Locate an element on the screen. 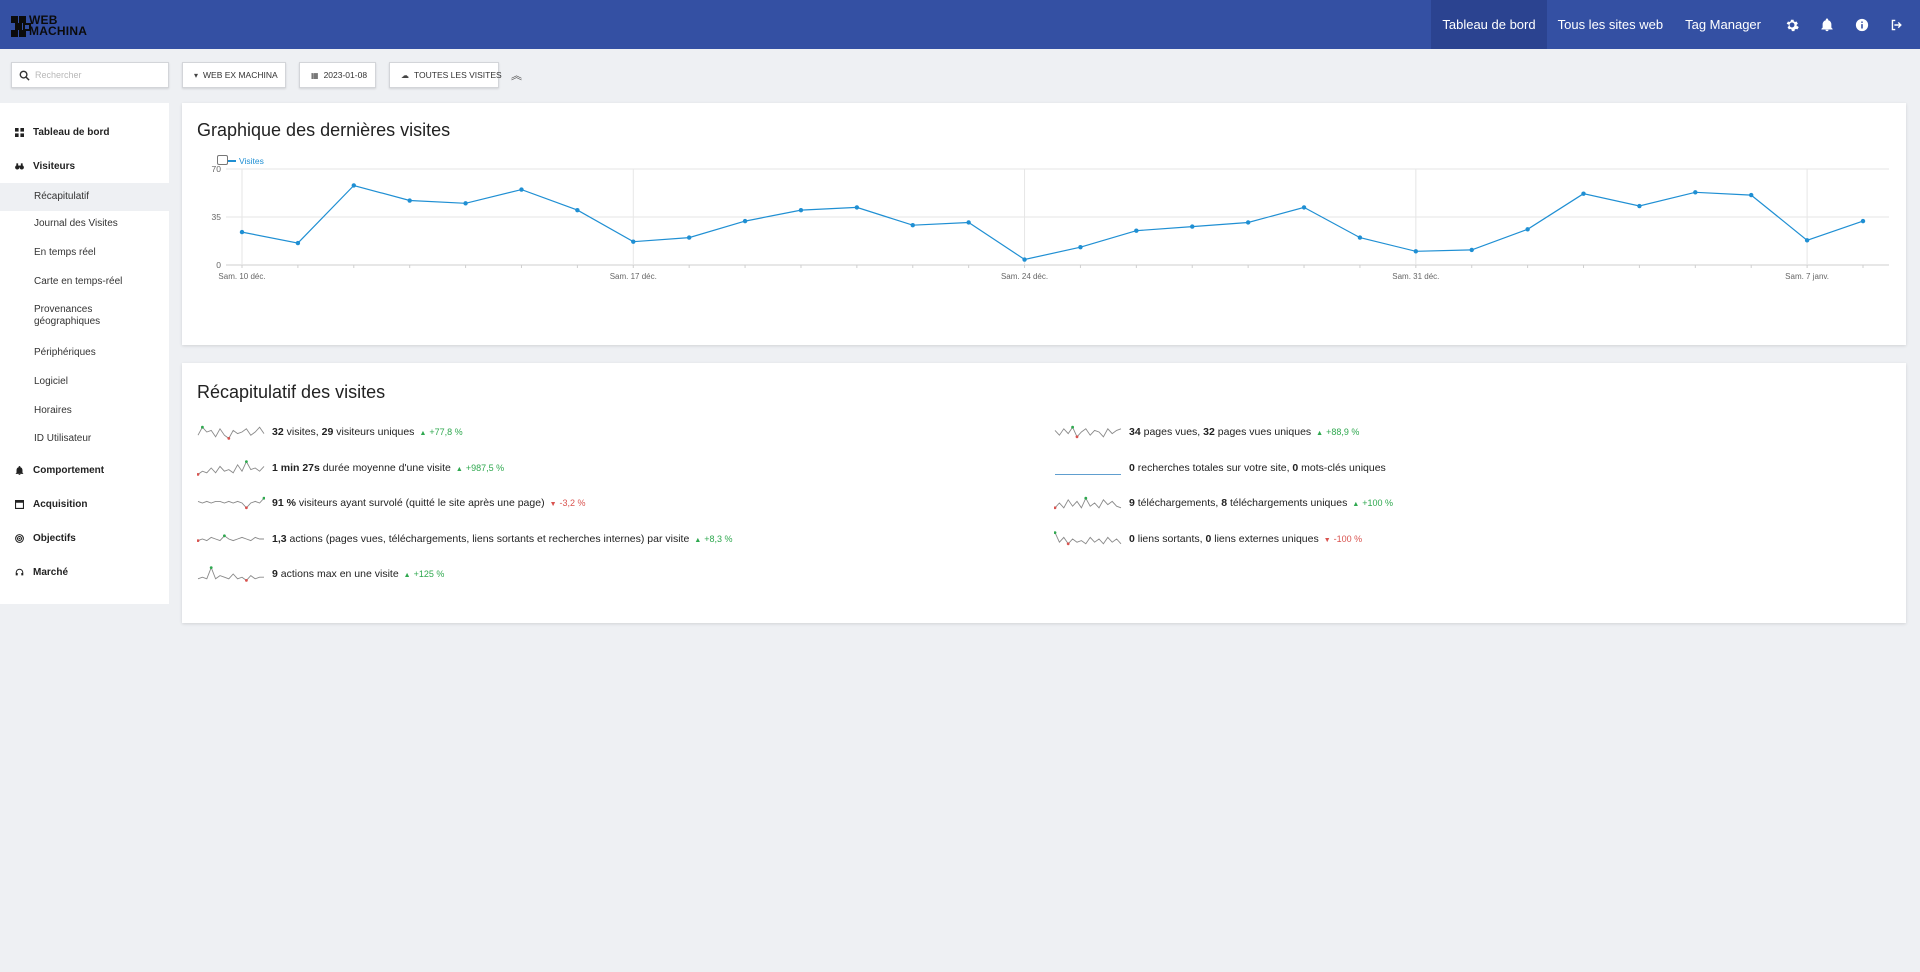 Image resolution: width=1920 pixels, height=972 pixels. sidebar-item-label: Acquisition is located at coordinates (60, 504).